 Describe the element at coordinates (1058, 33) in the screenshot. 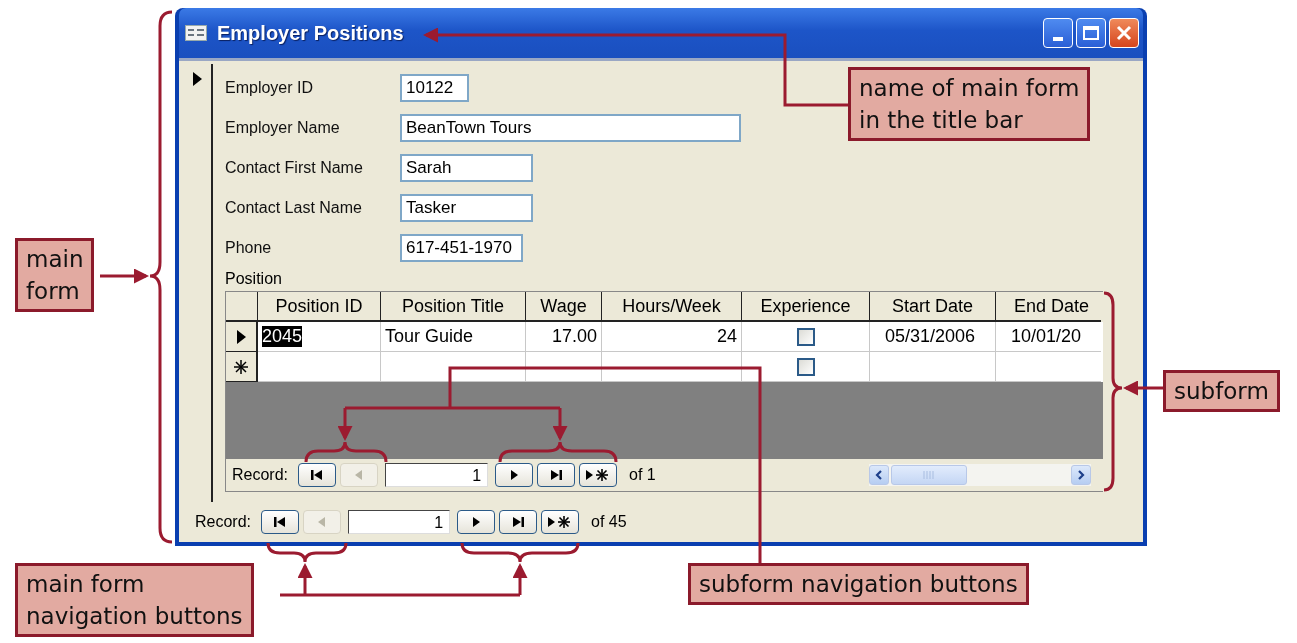

I see `minimize-button` at that location.